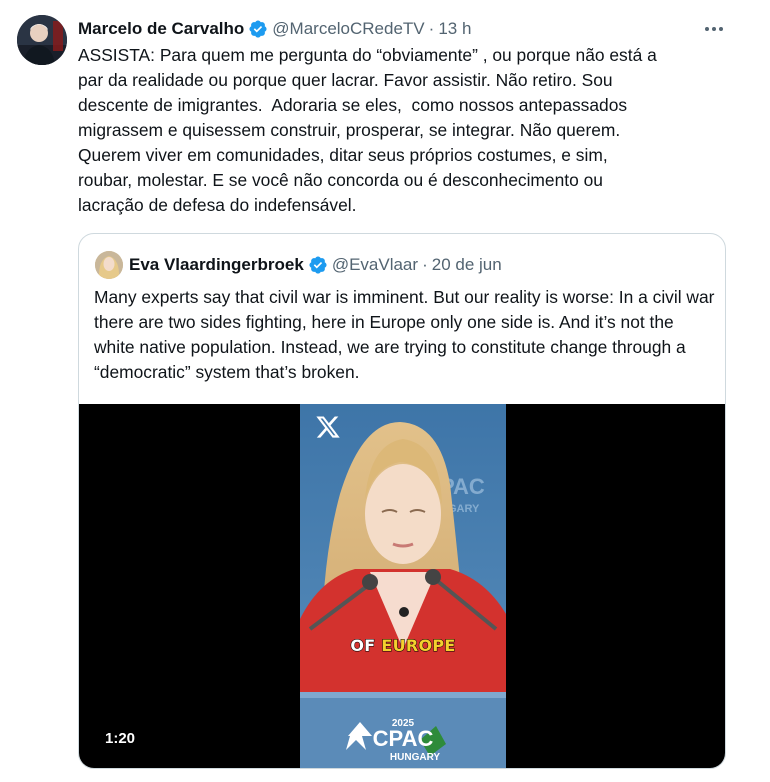  I want to click on podium-location: HUNGARY, so click(415, 757).